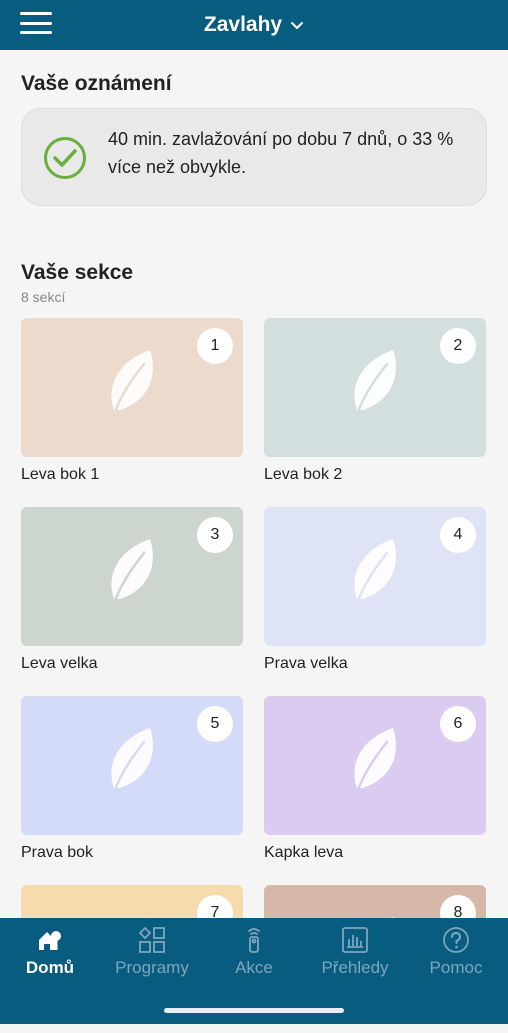  I want to click on tab-label: Pomoc, so click(456, 967).